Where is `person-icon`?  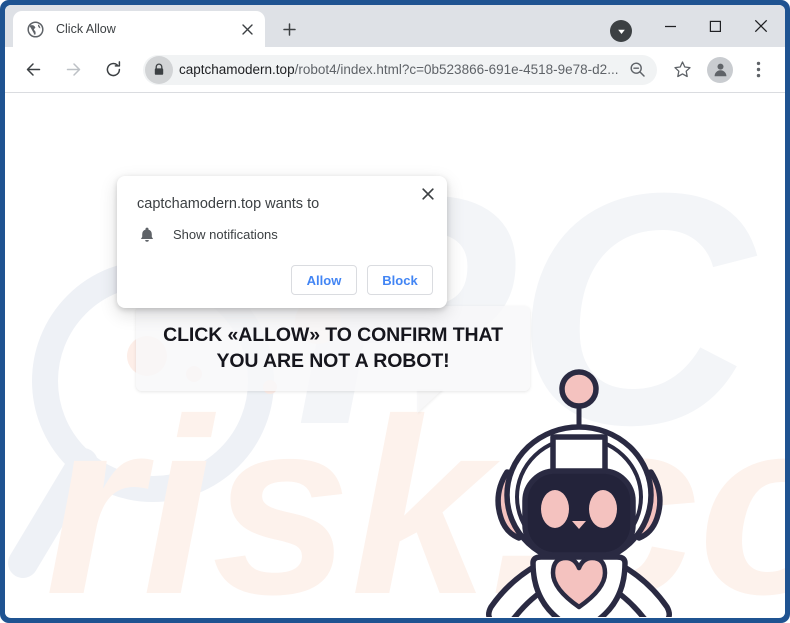
person-icon is located at coordinates (720, 70).